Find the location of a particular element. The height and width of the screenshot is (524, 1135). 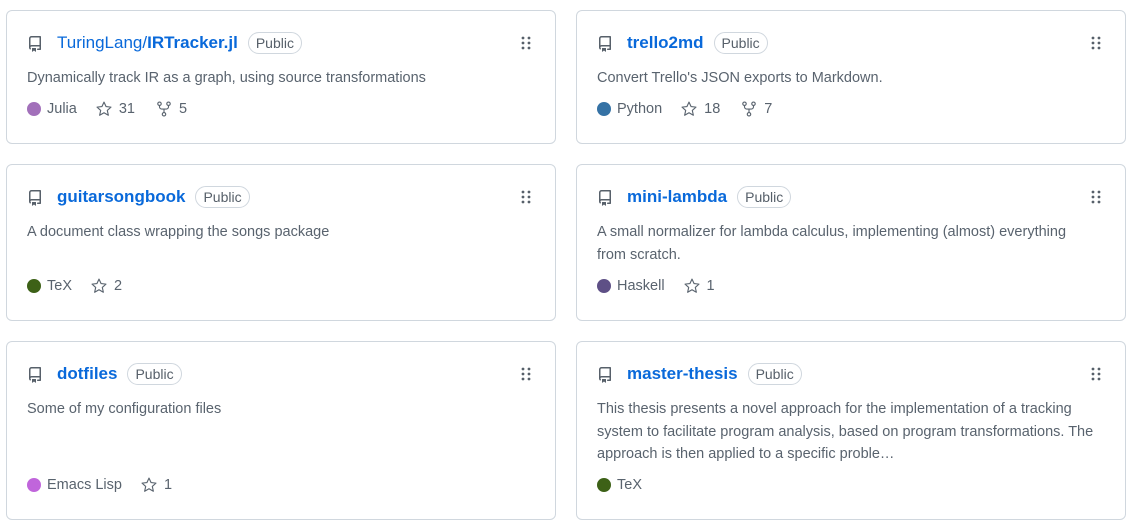

repo-meta: Python 18 7 is located at coordinates (694, 109).